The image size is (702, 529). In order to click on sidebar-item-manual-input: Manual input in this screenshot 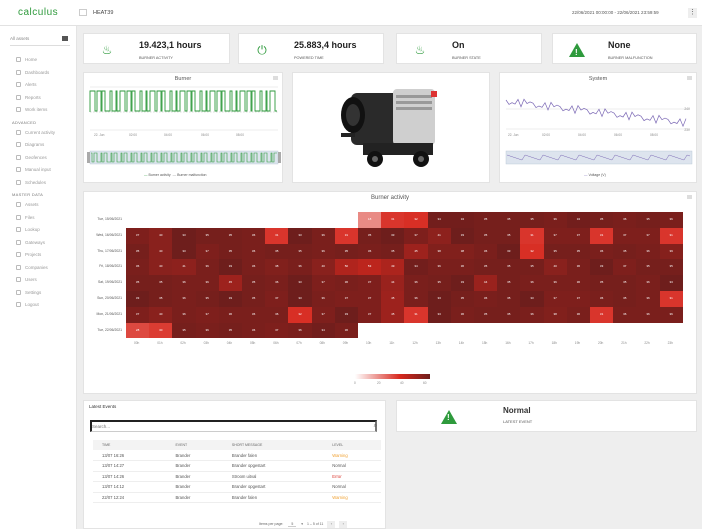, I will do `click(45, 170)`.